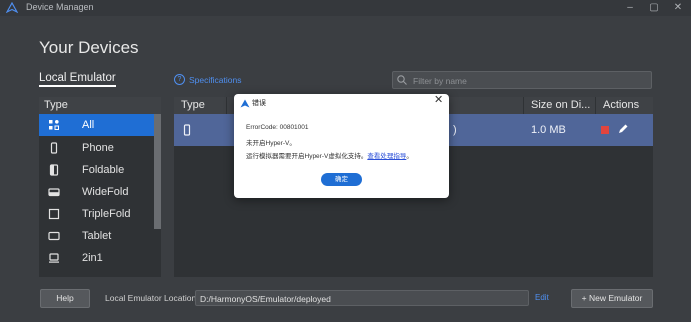 The width and height of the screenshot is (691, 322). I want to click on type-item-tablet: Tablet, so click(96, 236).